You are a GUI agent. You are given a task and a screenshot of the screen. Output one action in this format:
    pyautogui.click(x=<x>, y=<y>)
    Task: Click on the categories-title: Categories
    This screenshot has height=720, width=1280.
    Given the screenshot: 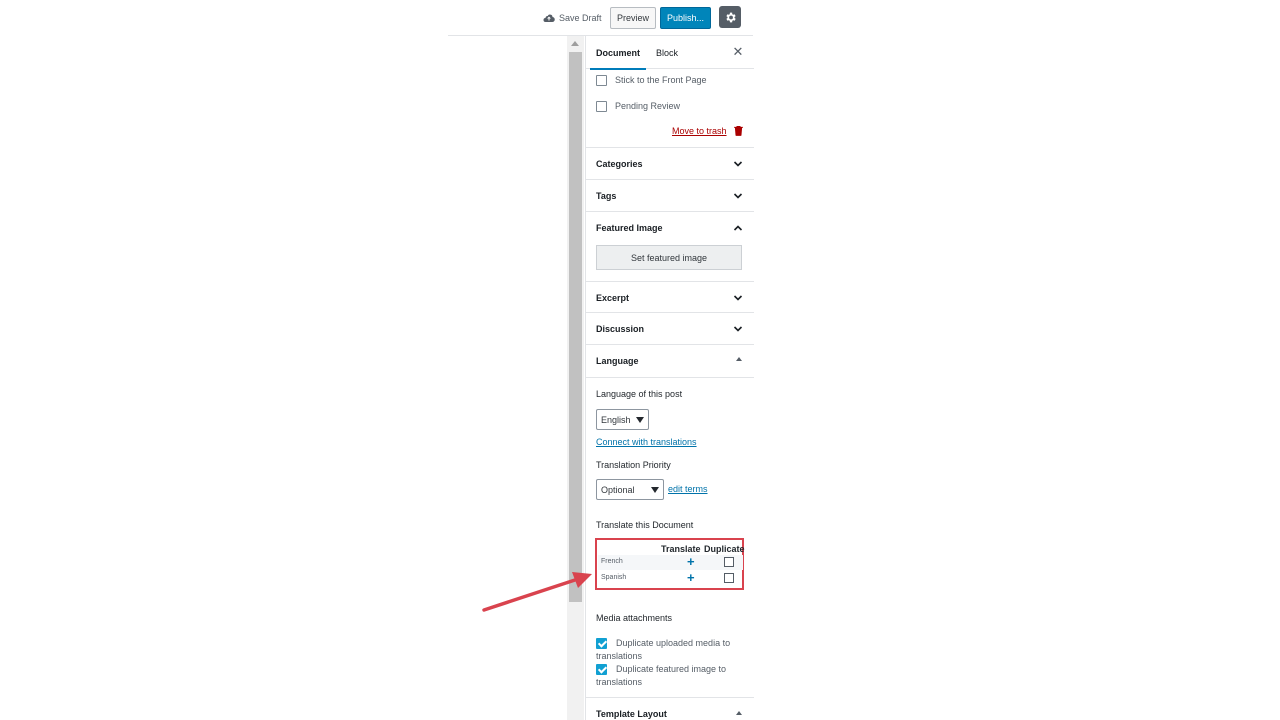 What is the action you would take?
    pyautogui.click(x=619, y=163)
    